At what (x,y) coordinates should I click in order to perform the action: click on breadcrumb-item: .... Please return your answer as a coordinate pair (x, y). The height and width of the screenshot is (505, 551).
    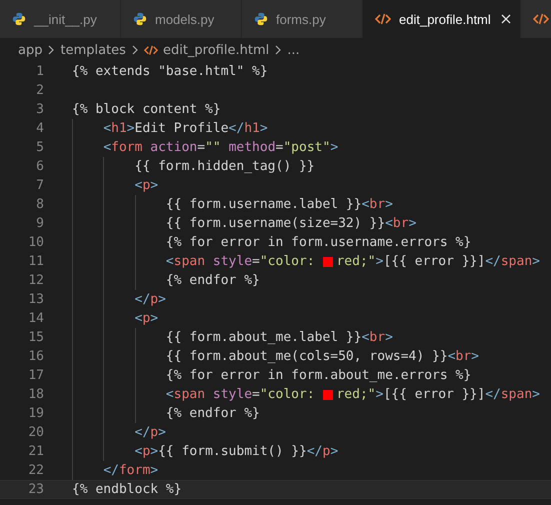
    Looking at the image, I should click on (293, 50).